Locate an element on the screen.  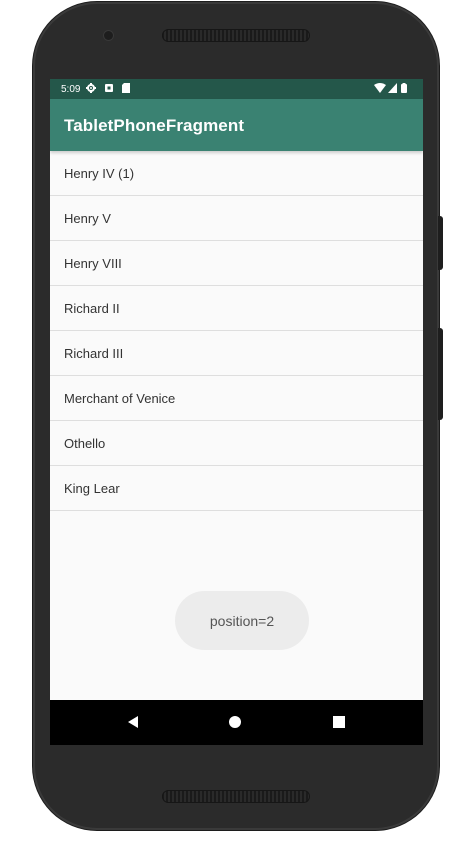
list-item: Othello is located at coordinates (236, 443).